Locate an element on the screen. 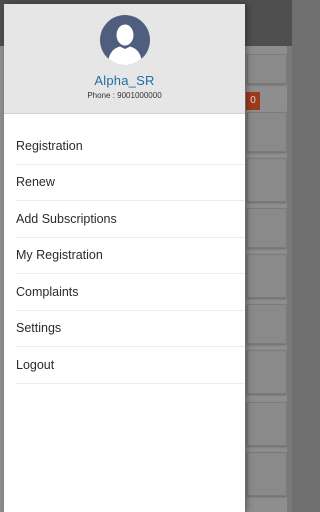 This screenshot has height=512, width=320. menu-item-label: Settings is located at coordinates (39, 328).